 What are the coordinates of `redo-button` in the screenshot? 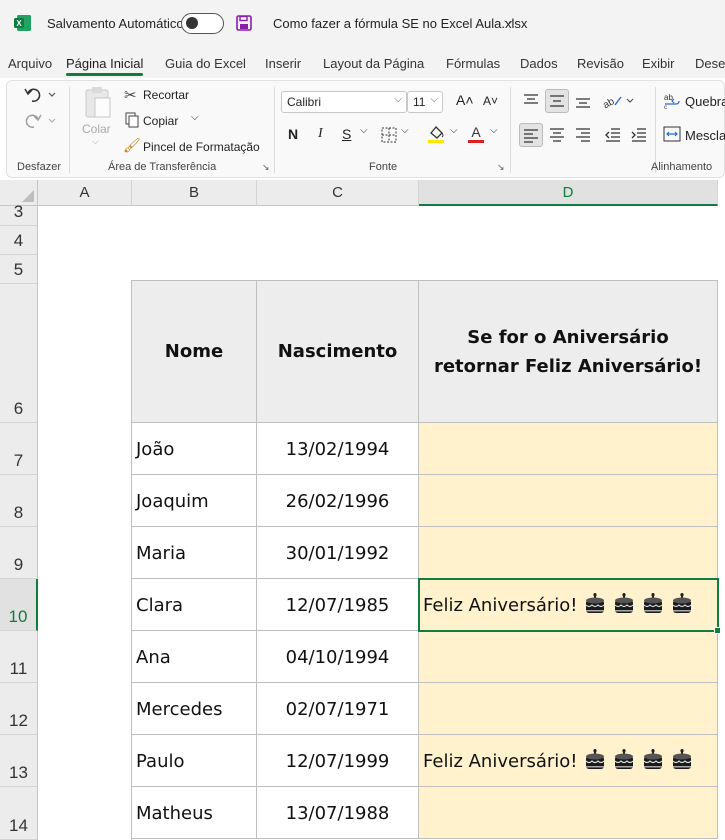 It's located at (41, 121).